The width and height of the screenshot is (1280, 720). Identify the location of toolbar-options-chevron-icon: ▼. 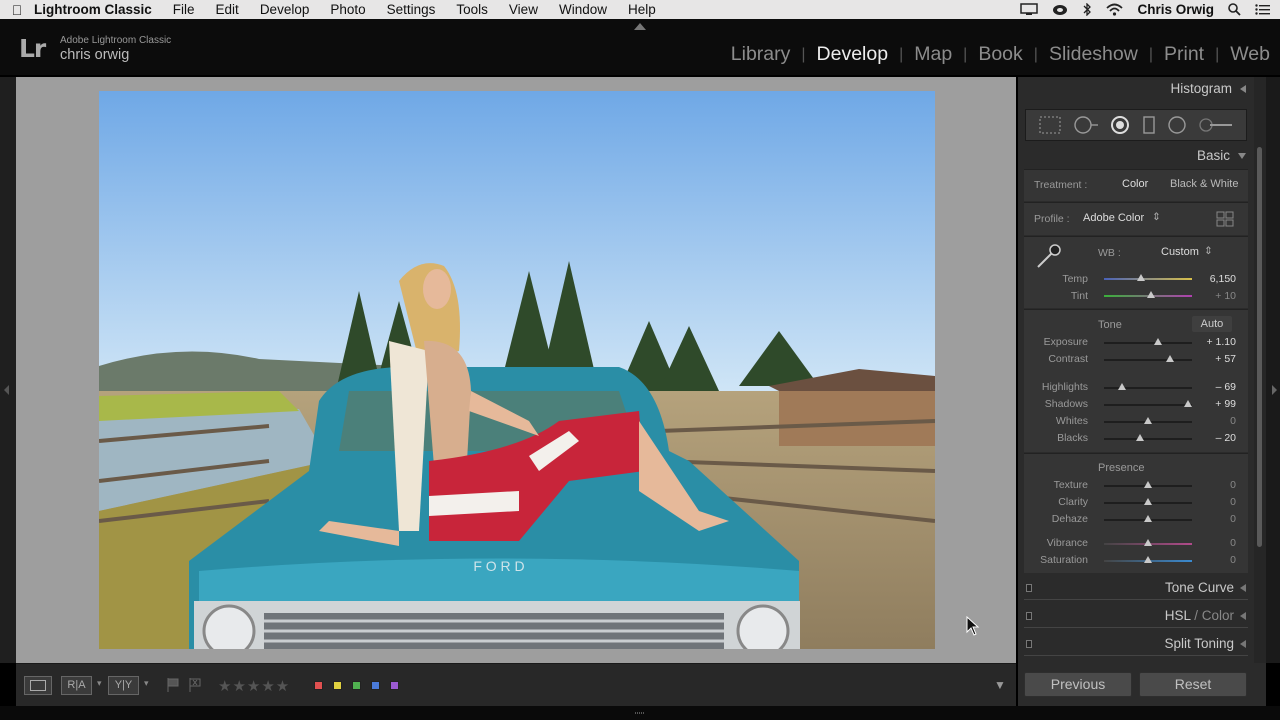
(1000, 685).